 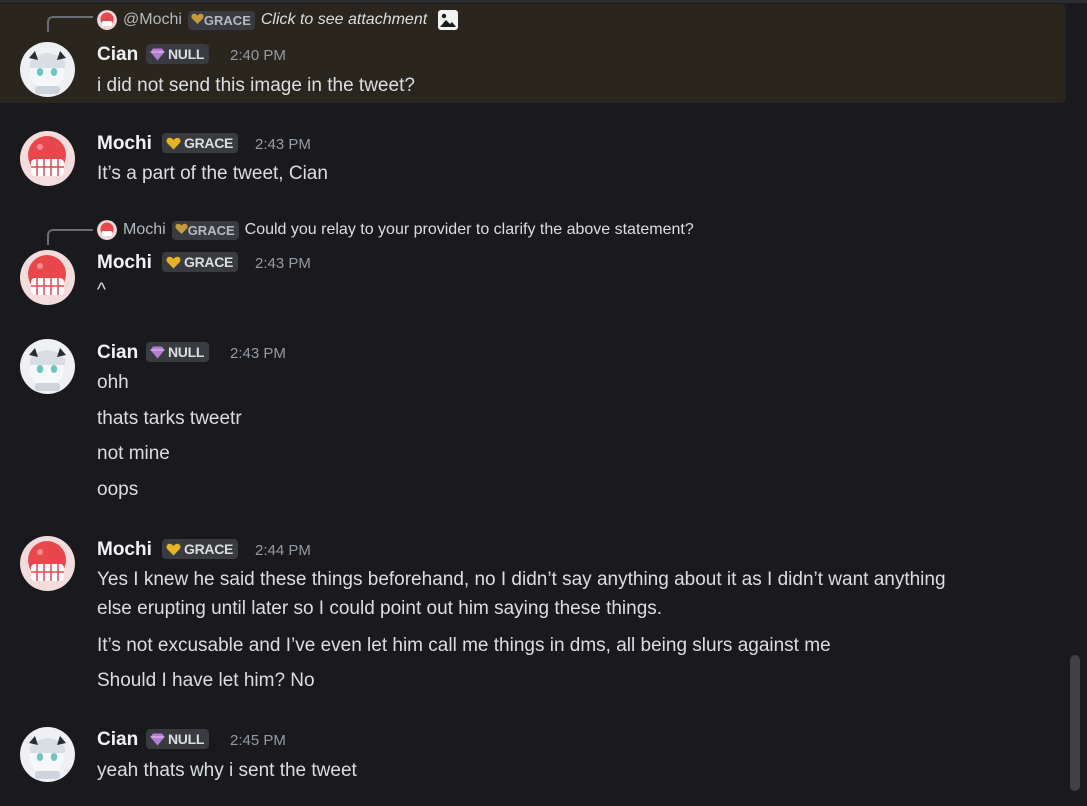 I want to click on reply-author: @Mochi, so click(x=152, y=20).